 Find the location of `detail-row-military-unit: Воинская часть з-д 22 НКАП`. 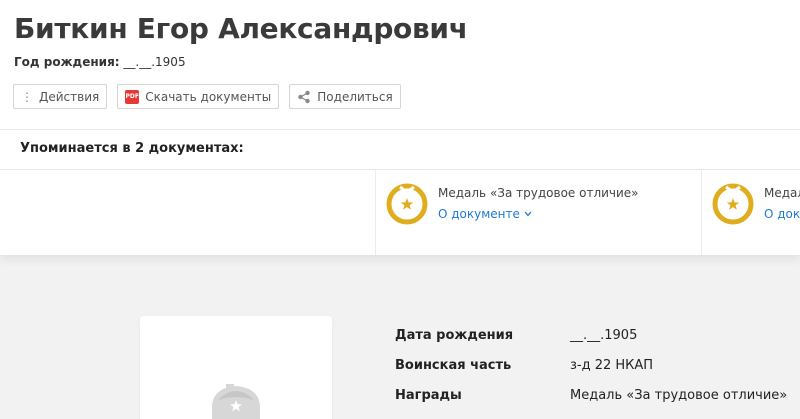

detail-row-military-unit: Воинская часть з-д 22 НКАП is located at coordinates (591, 365).